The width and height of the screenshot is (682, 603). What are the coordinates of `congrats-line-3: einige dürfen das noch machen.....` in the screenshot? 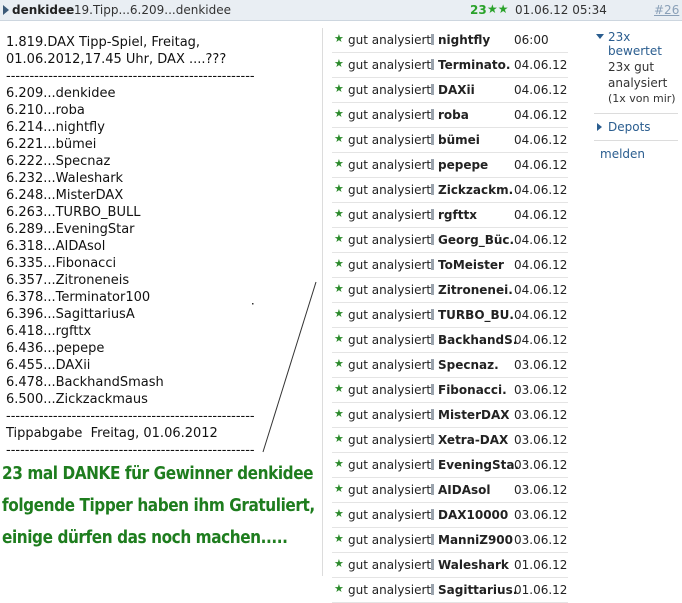 It's located at (145, 537).